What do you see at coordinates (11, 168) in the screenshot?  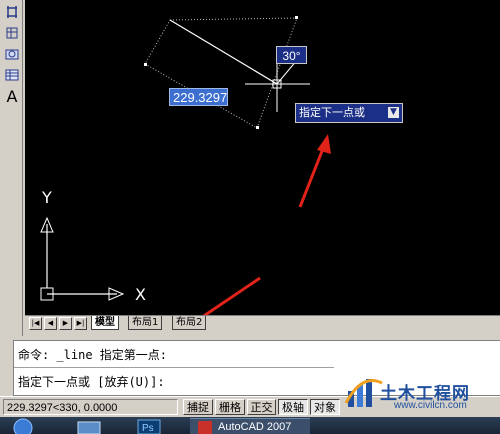 I see `draw-toolbar: A` at bounding box center [11, 168].